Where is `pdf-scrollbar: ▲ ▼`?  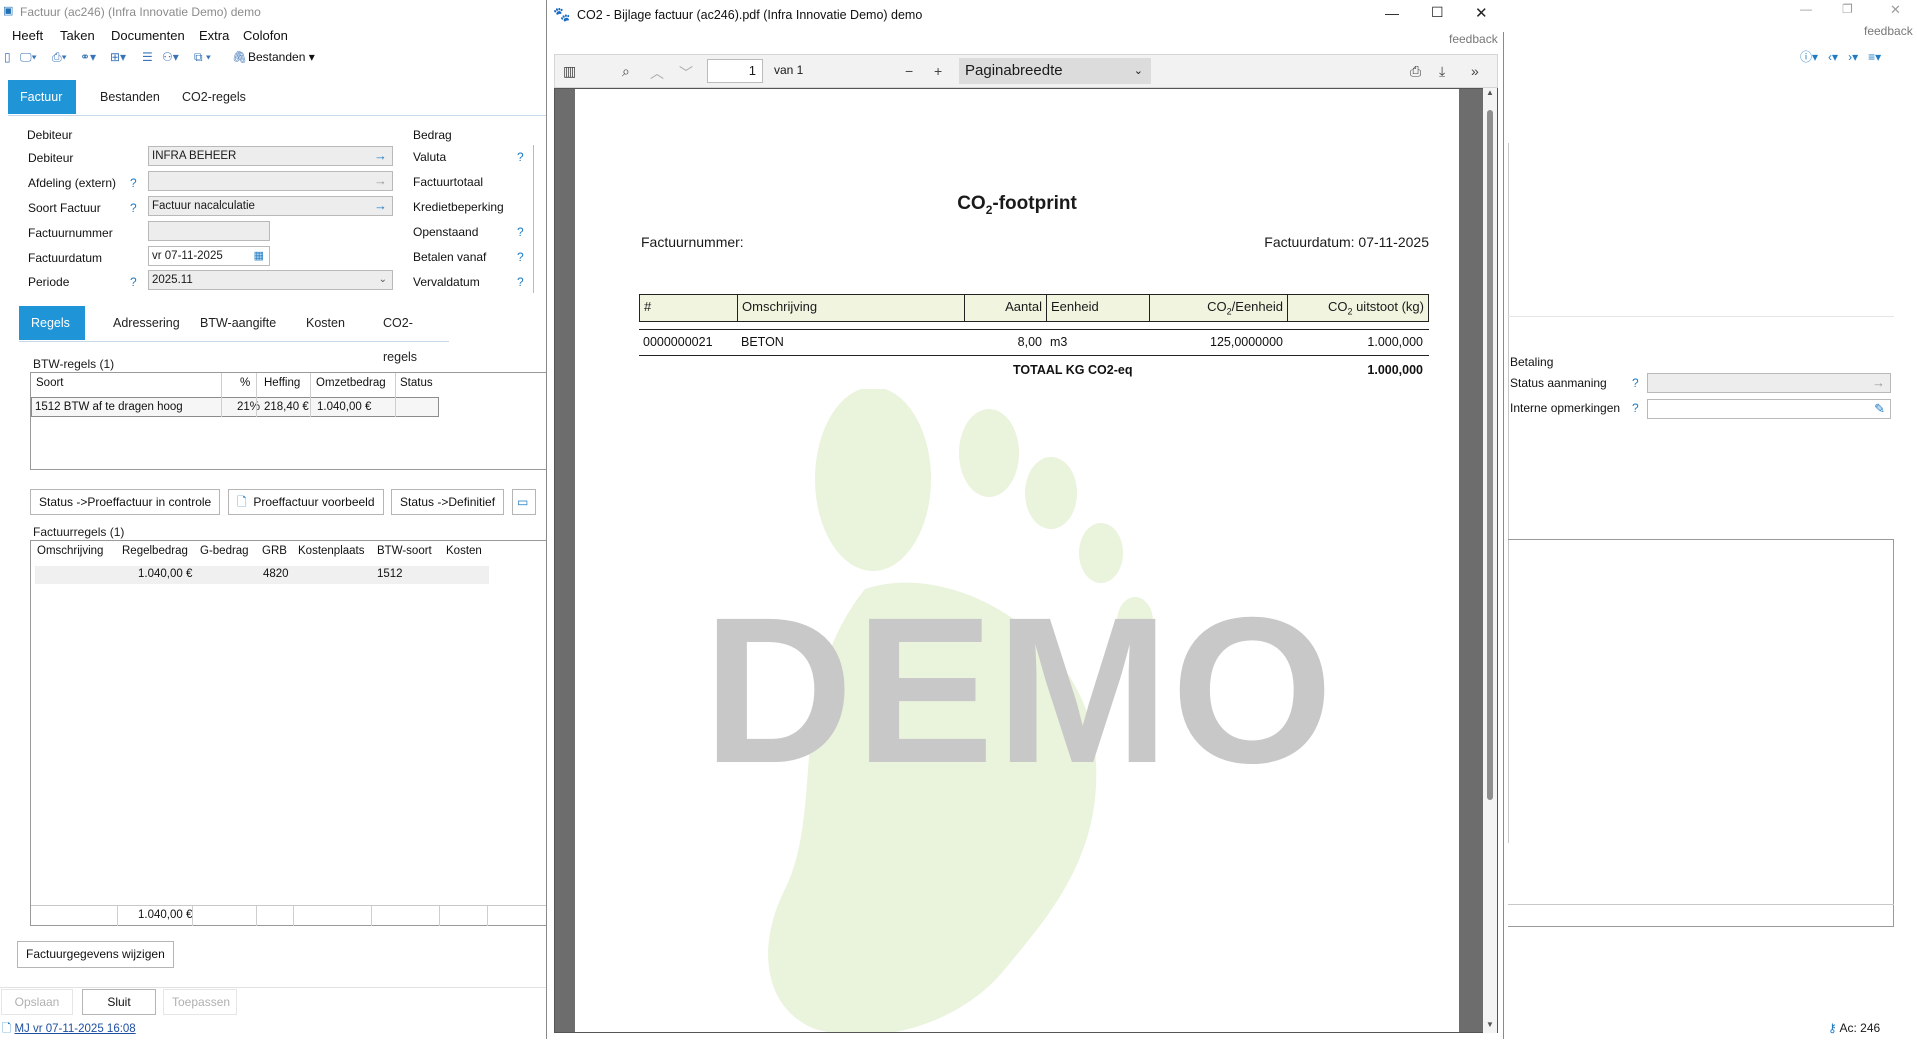 pdf-scrollbar: ▲ ▼ is located at coordinates (1490, 560).